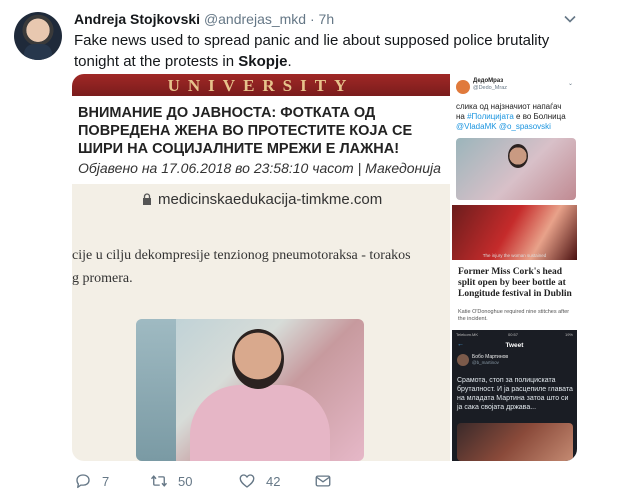  I want to click on lock-icon, so click(147, 199).